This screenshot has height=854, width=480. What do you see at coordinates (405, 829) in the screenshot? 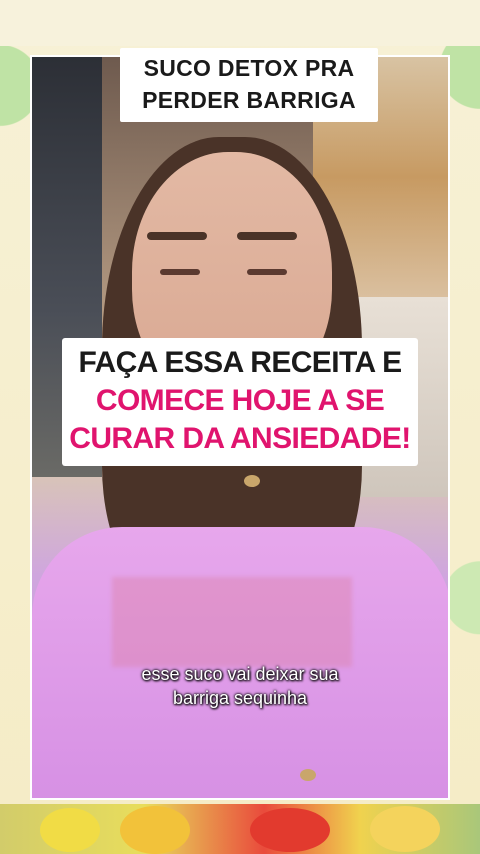
I see `fruit-slice` at bounding box center [405, 829].